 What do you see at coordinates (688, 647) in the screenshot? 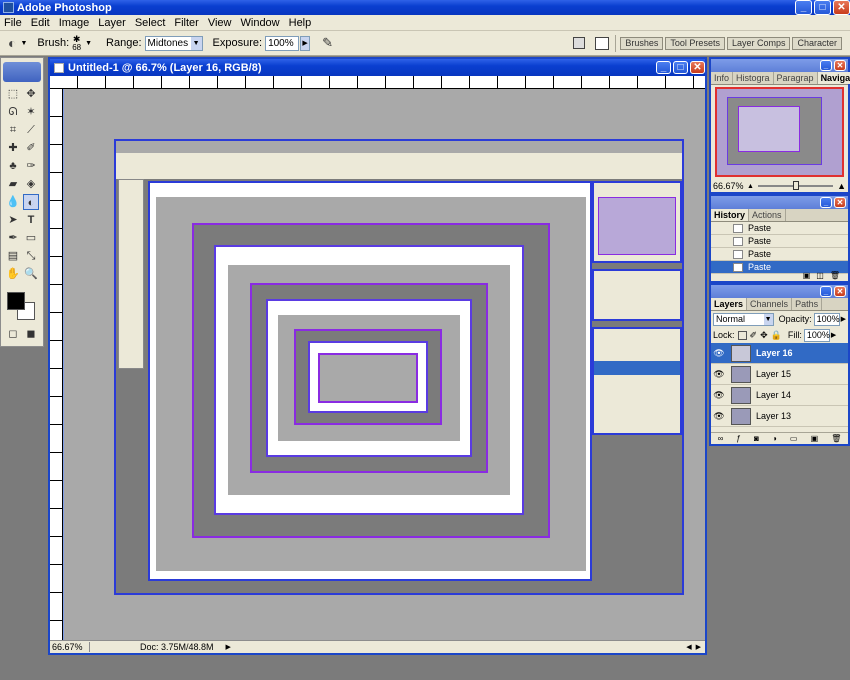
I see `scroll-left-icon: ◀` at bounding box center [688, 647].